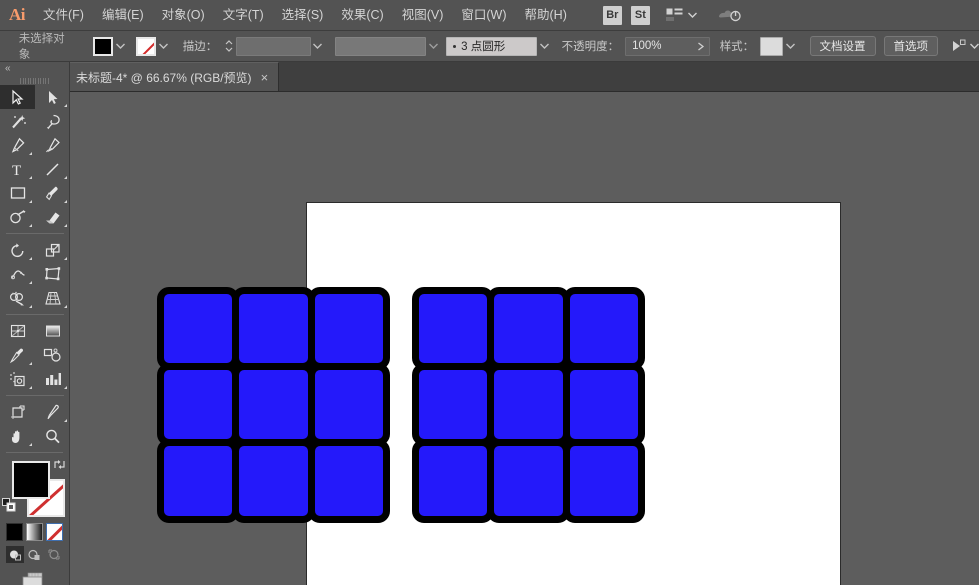 This screenshot has width=979, height=585. I want to click on preferences-button: 首选项, so click(911, 46).